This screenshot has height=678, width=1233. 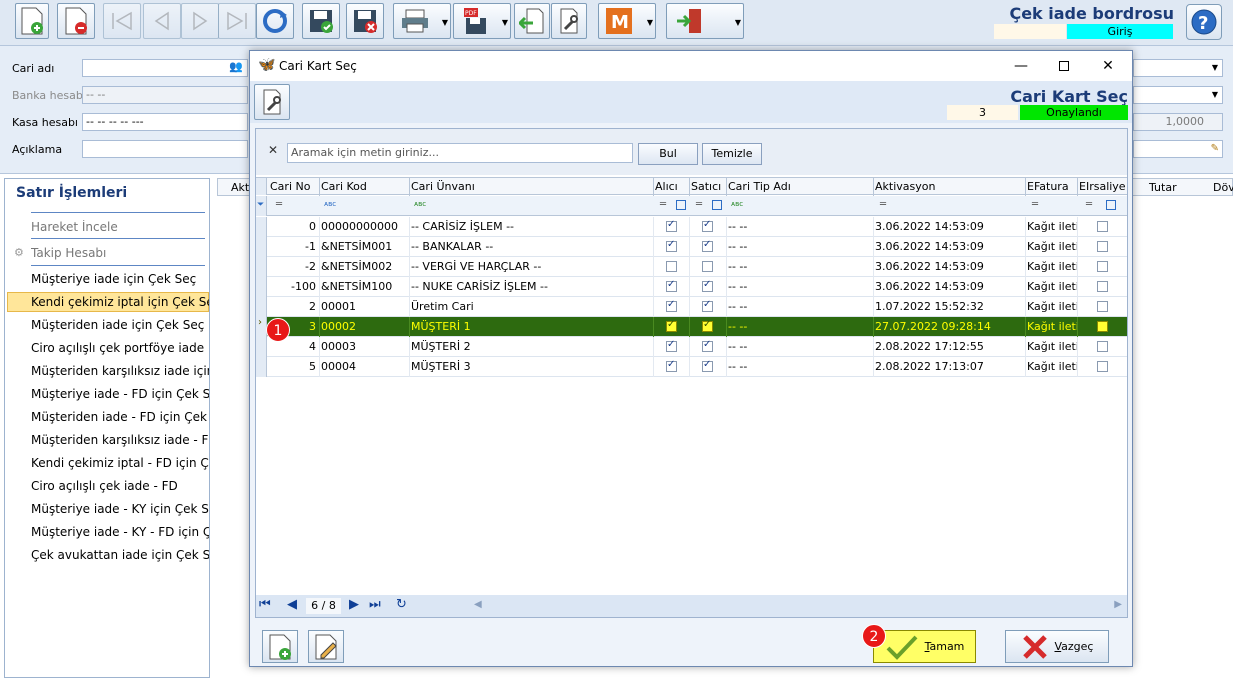 What do you see at coordinates (120, 417) in the screenshot?
I see `menu-item-action: Müşteriden iade - FD için Çek Seç` at bounding box center [120, 417].